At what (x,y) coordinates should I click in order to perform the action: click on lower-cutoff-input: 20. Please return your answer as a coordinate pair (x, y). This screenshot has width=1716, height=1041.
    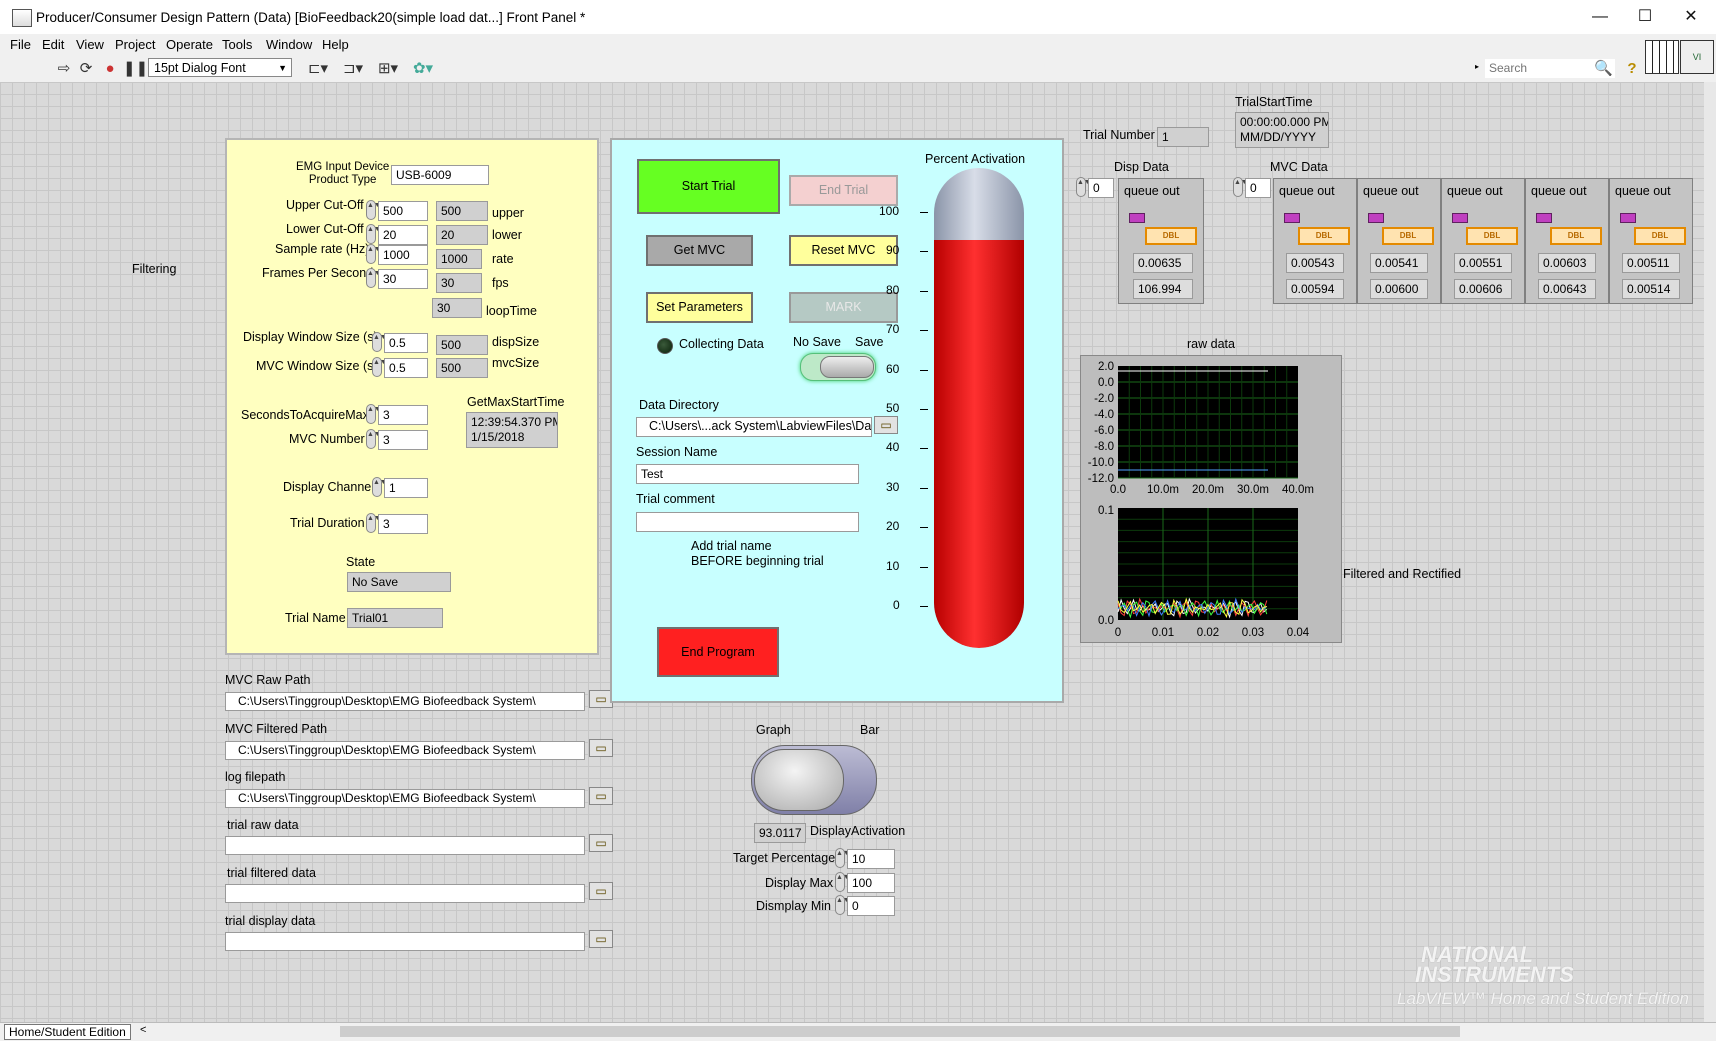
    Looking at the image, I should click on (403, 235).